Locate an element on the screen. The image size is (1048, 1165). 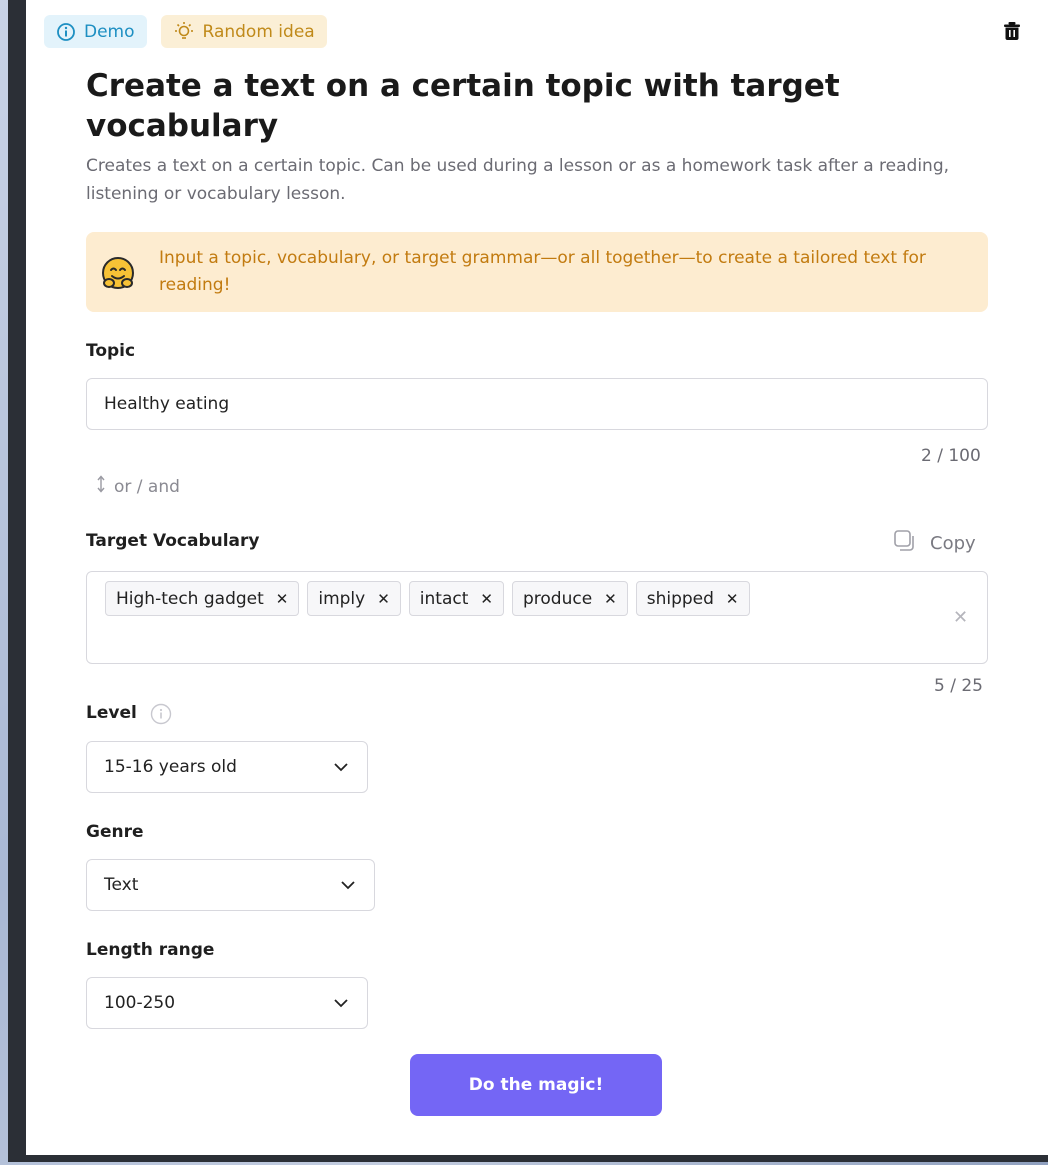
lightbulb-icon is located at coordinates (184, 32).